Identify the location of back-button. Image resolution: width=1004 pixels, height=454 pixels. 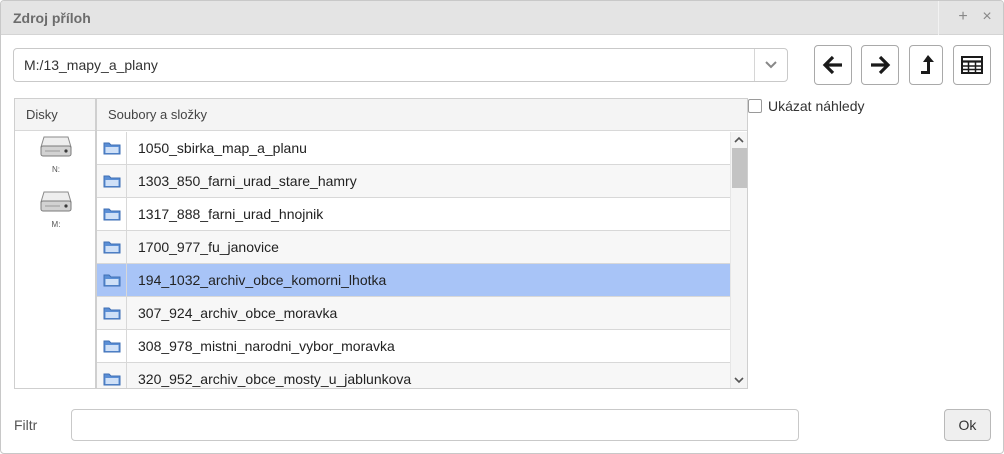
(833, 65).